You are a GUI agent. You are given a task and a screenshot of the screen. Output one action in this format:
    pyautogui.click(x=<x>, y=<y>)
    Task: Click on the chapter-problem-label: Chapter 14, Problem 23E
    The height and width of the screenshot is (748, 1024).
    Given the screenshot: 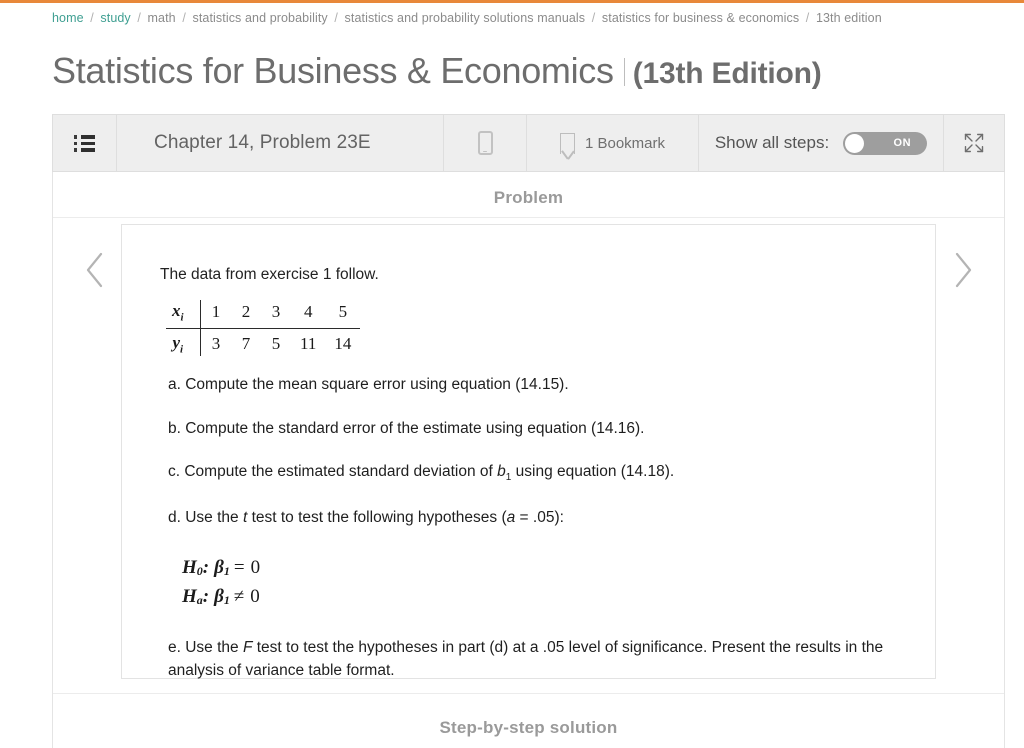 What is the action you would take?
    pyautogui.click(x=262, y=142)
    